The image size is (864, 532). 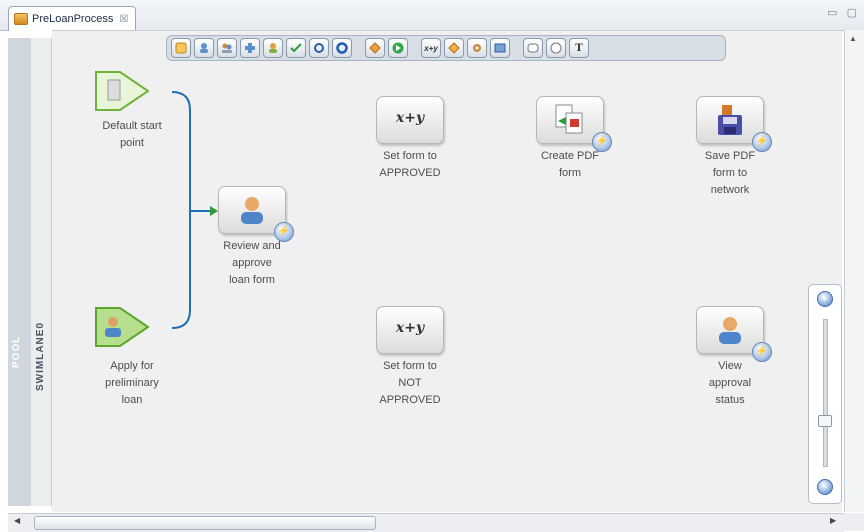 What do you see at coordinates (122, 91) in the screenshot?
I see `default-start-point-icon` at bounding box center [122, 91].